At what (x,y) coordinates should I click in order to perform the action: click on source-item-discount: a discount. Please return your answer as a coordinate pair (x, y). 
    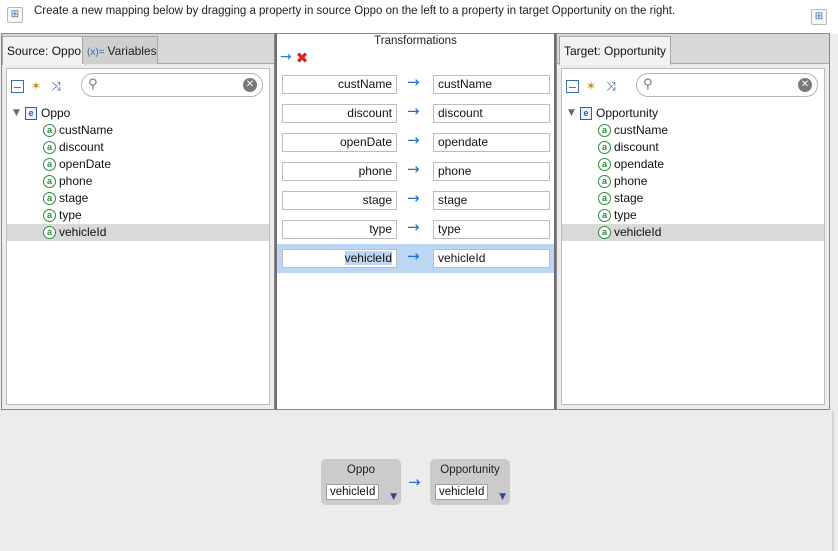
    Looking at the image, I should click on (138, 147).